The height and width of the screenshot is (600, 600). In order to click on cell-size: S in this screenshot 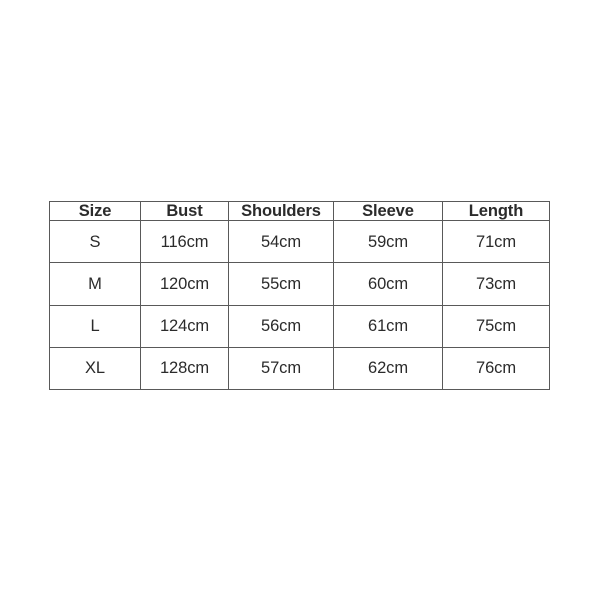, I will do `click(95, 242)`.